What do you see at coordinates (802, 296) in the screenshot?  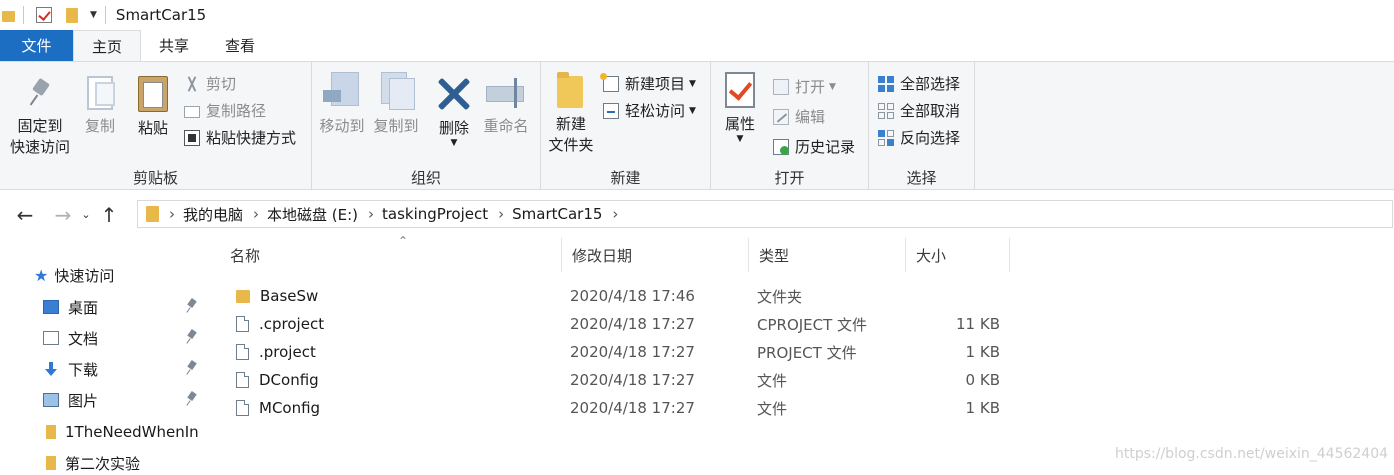 I see `table-row: BaseSw 2020/4/18 17:46 文件夹` at bounding box center [802, 296].